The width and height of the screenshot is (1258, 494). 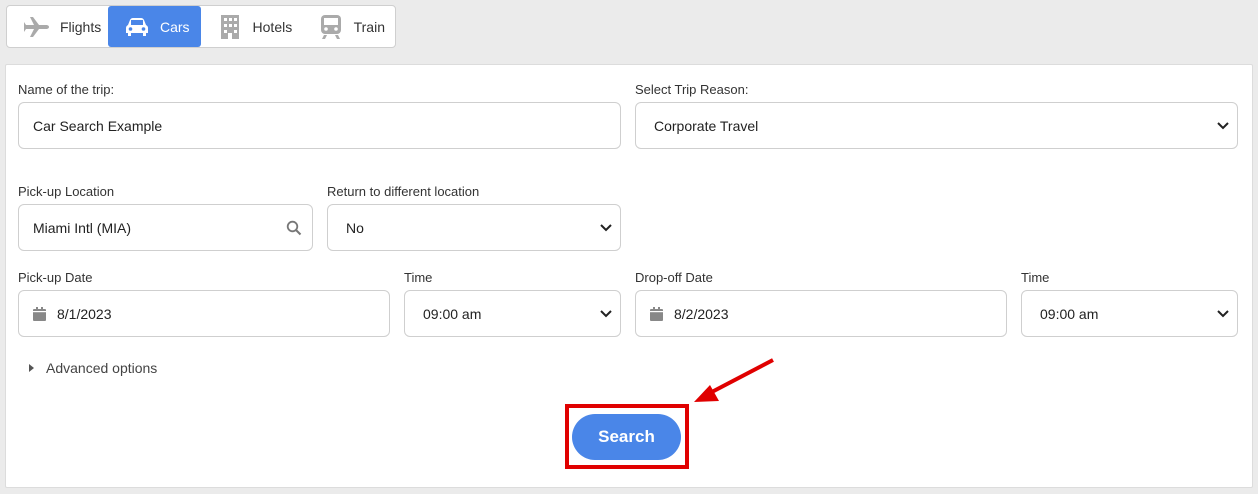 What do you see at coordinates (348, 26) in the screenshot?
I see `tab-train: Train` at bounding box center [348, 26].